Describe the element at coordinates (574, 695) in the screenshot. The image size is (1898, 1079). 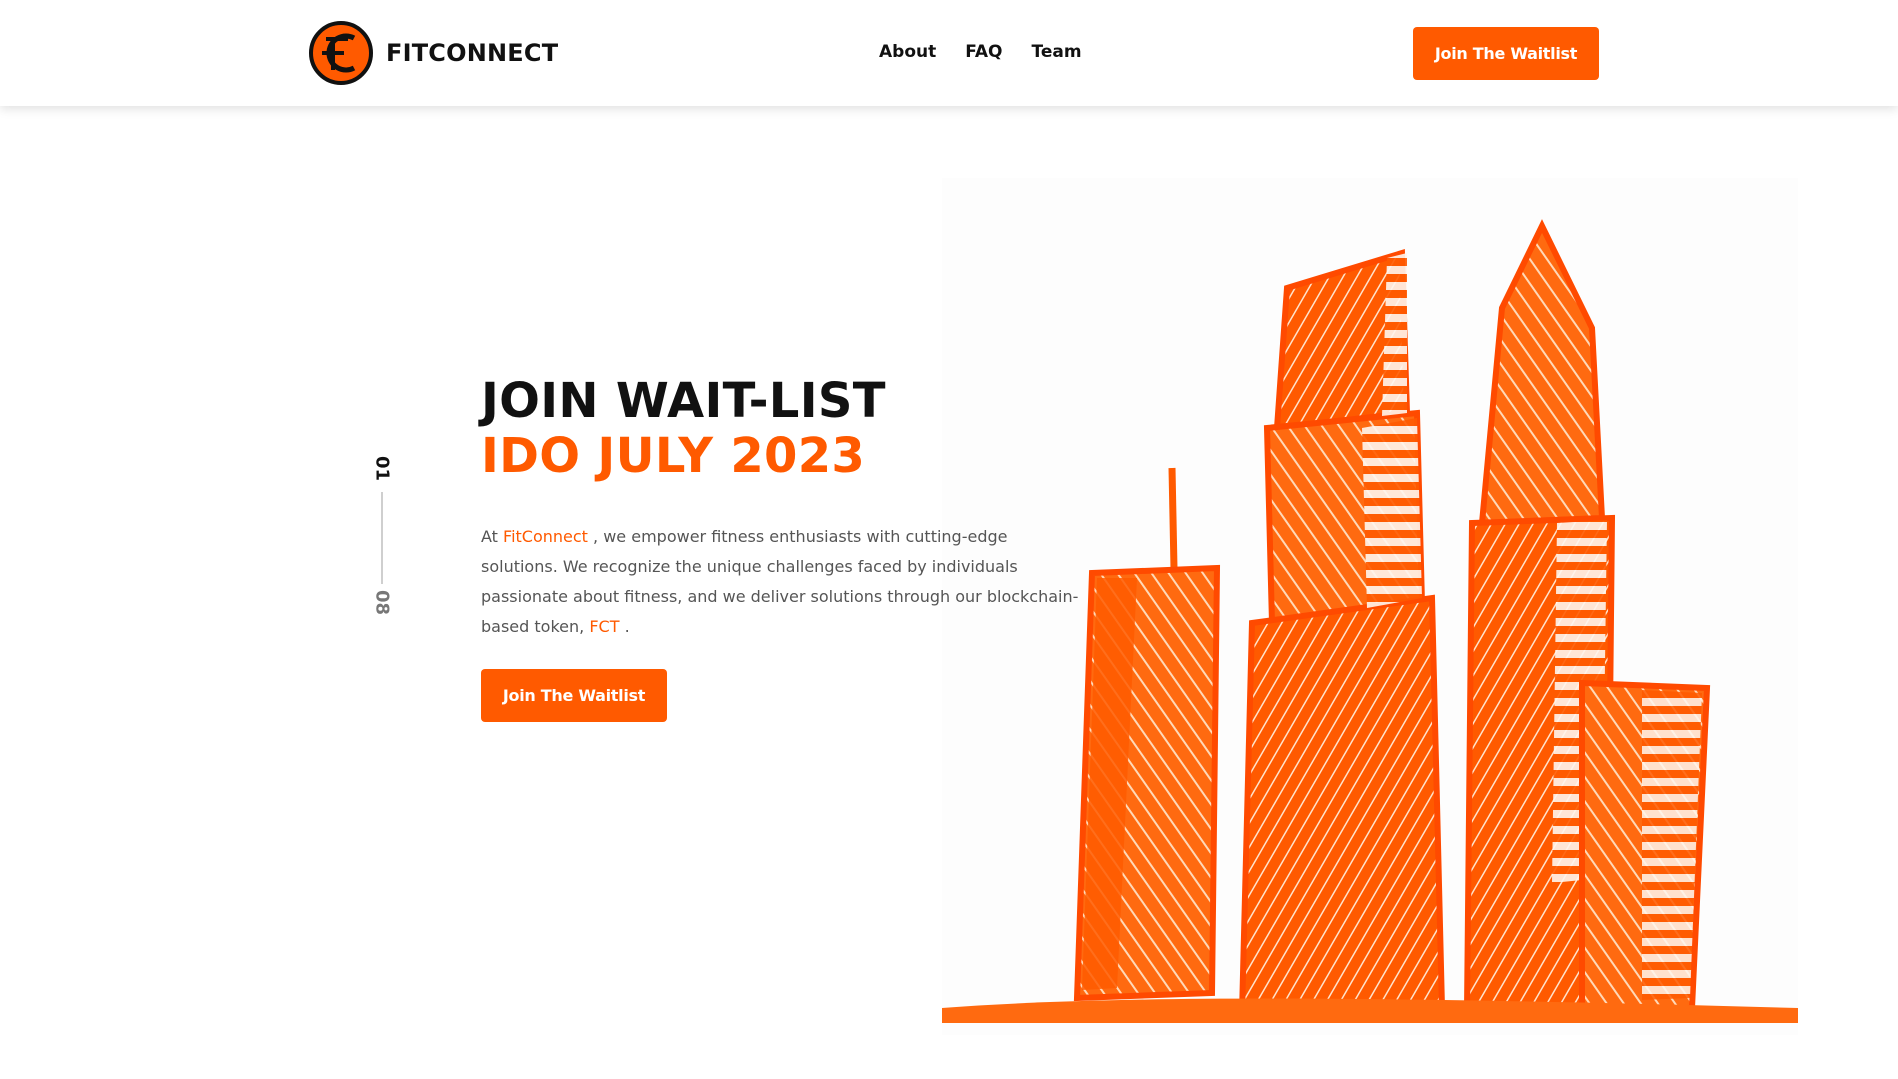
I see `hero-join-waitlist-button: Join The Waitlist` at that location.